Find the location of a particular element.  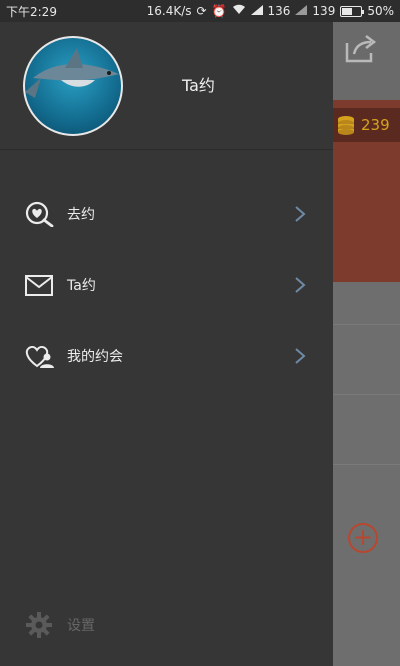

settings-button: 设置 is located at coordinates (60, 625).